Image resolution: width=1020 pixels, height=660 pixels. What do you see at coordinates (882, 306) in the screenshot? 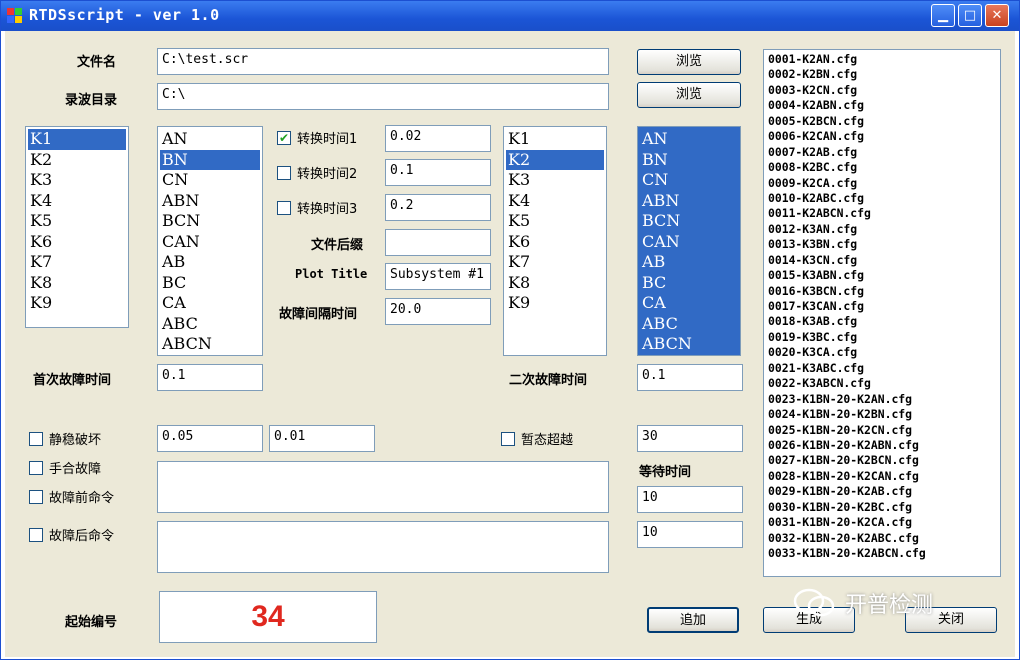
I see `list-item: 0017-K3CAN.cfg` at bounding box center [882, 306].